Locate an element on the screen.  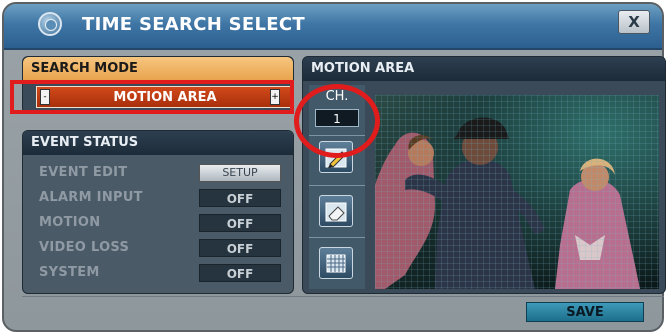
grid-tool-button is located at coordinates (336, 263).